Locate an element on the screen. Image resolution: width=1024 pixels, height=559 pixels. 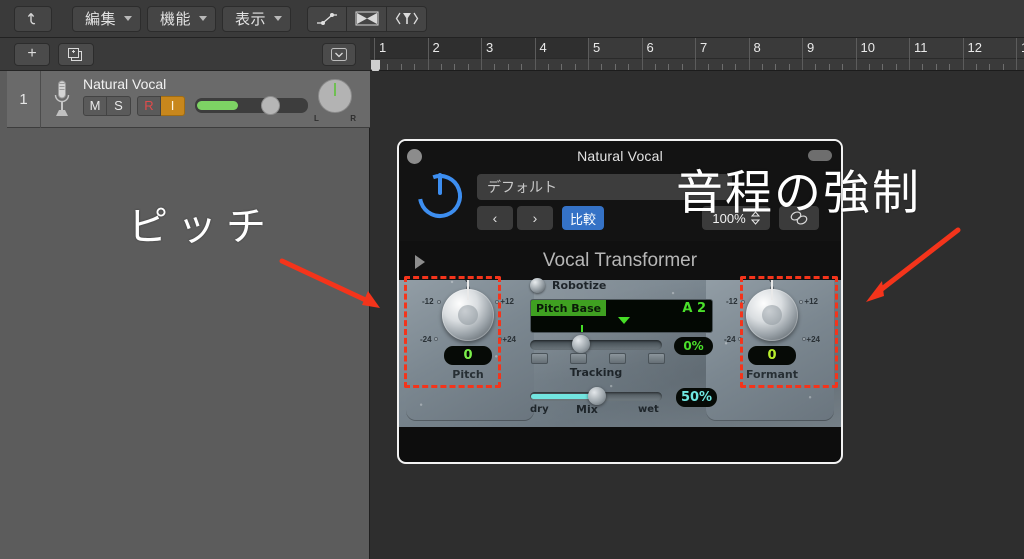
pan-labels: L R is located at coordinates (335, 118).